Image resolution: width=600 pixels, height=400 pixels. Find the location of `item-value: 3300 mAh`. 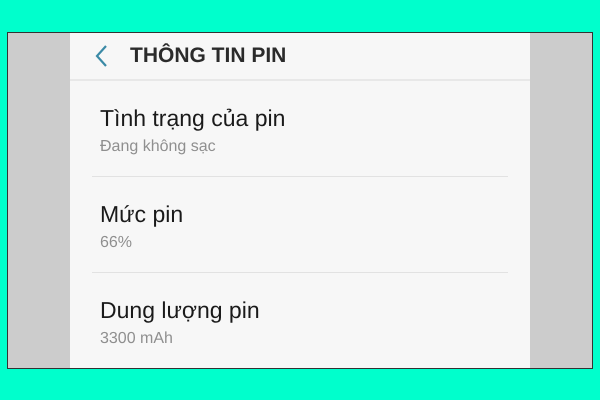

item-value: 3300 mAh is located at coordinates (137, 339).